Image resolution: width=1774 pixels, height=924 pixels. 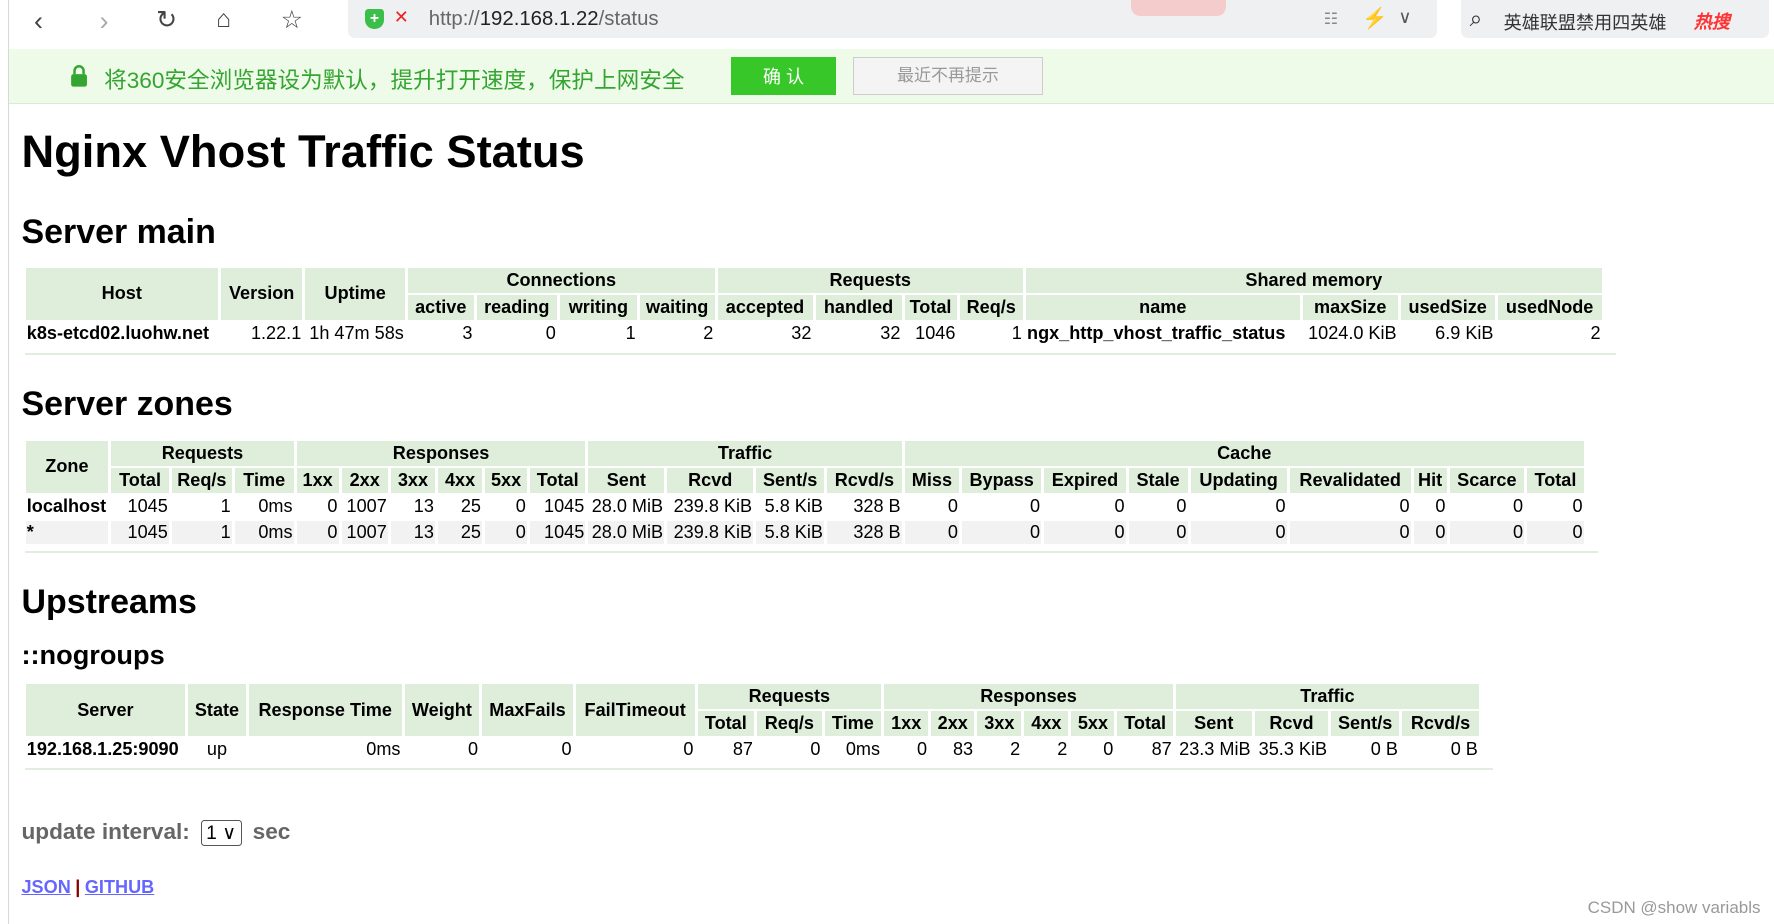 I want to click on table-cell: 1h 47m 58s, so click(x=356, y=333).